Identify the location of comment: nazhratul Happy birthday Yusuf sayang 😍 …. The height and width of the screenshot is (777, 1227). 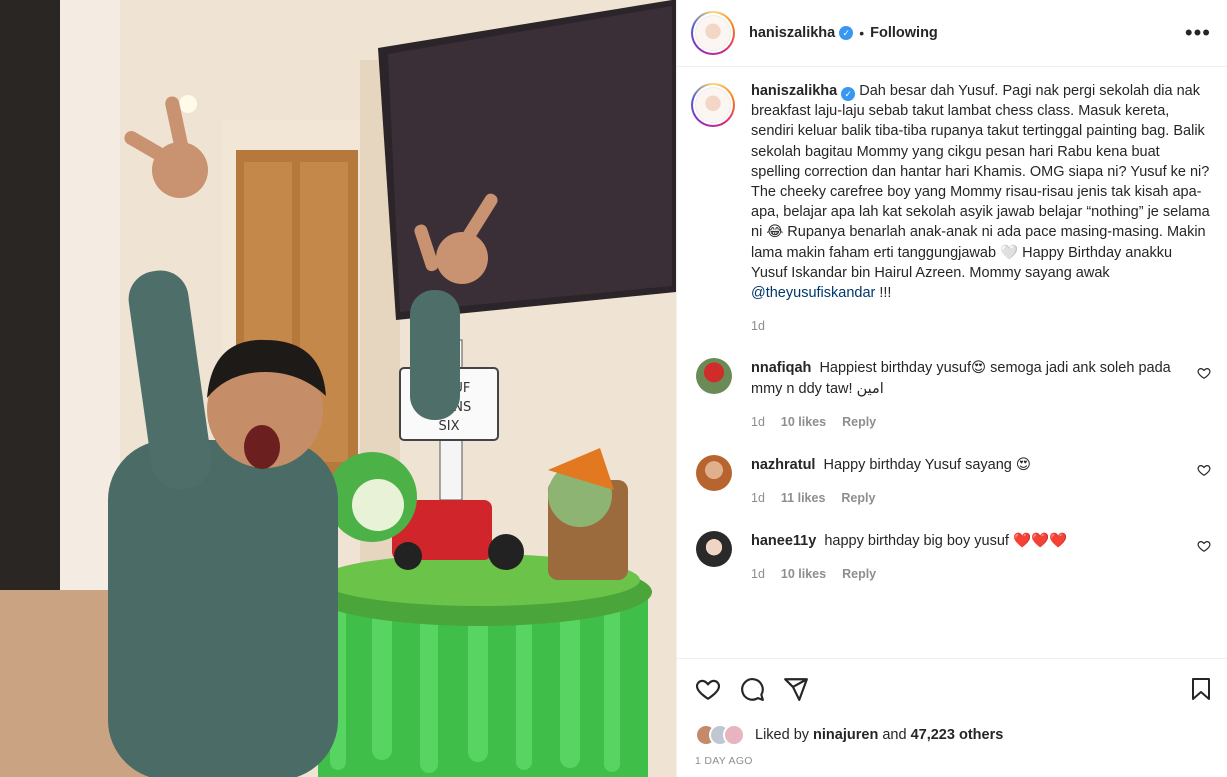
(951, 481).